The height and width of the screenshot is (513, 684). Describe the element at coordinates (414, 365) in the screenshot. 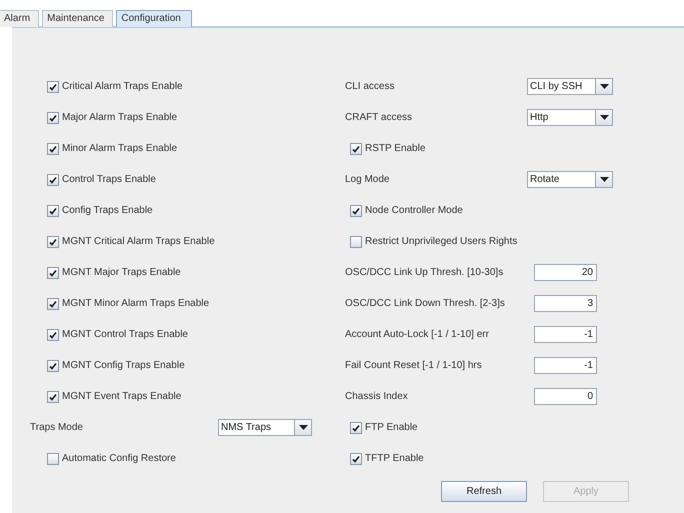

I see `field-label: Fail Count Reset [-1 / 1-10] hrs` at that location.